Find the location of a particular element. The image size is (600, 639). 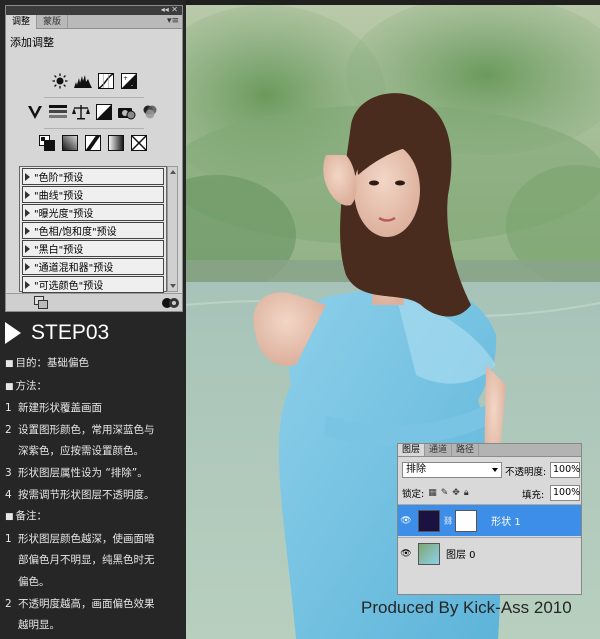

opacity-field: 100% is located at coordinates (565, 470).